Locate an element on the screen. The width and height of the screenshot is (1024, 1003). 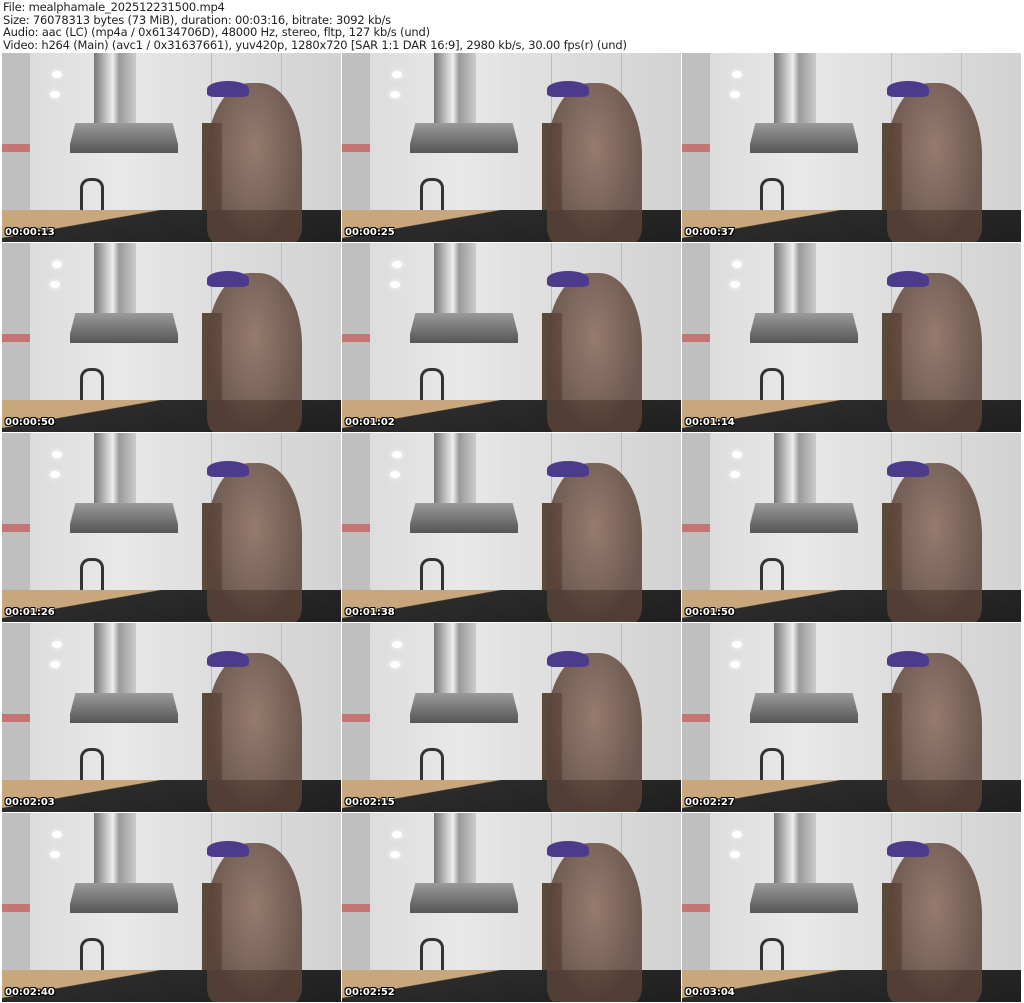
video-thumbnail: 00:01:14 is located at coordinates (851, 337).